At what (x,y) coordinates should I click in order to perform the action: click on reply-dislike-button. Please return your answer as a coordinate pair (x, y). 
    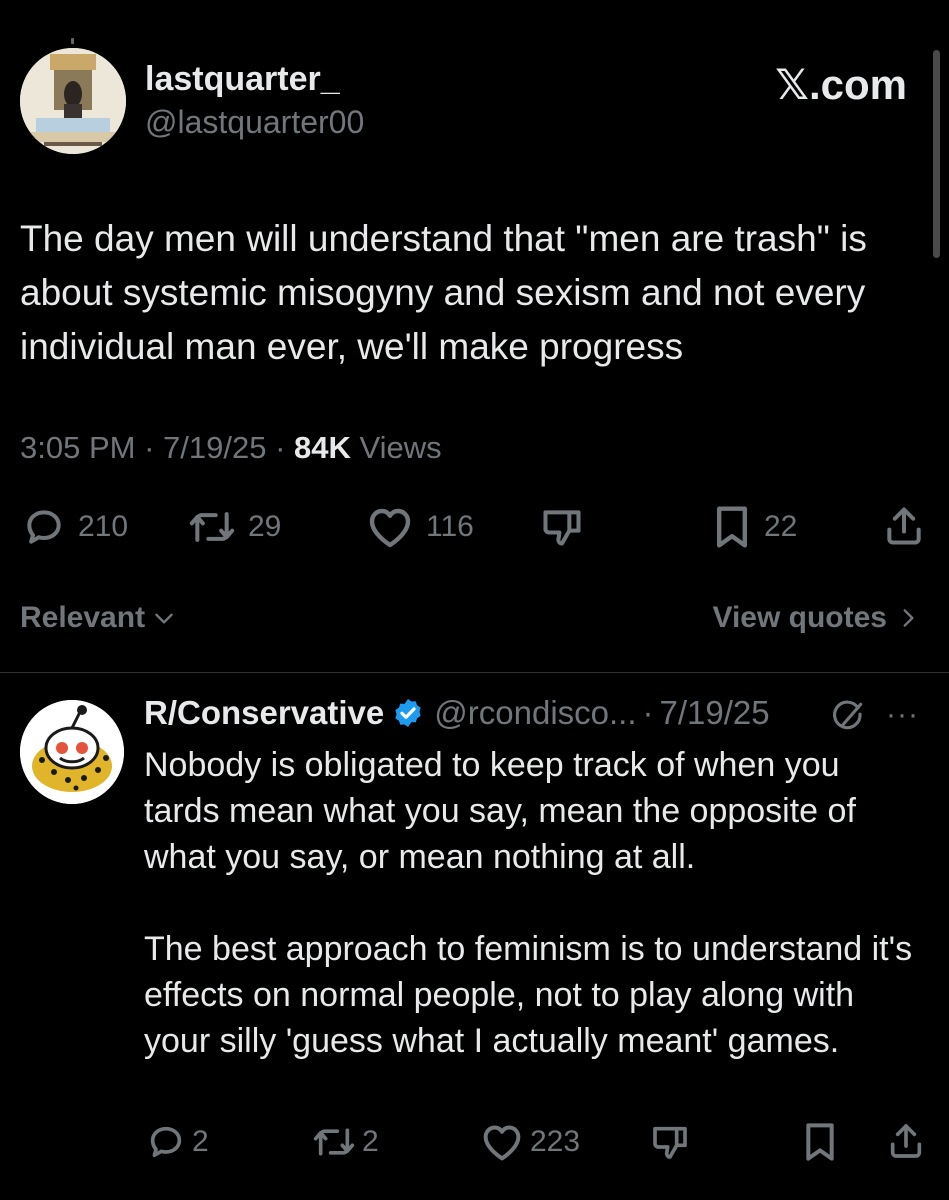
    Looking at the image, I should click on (670, 1142).